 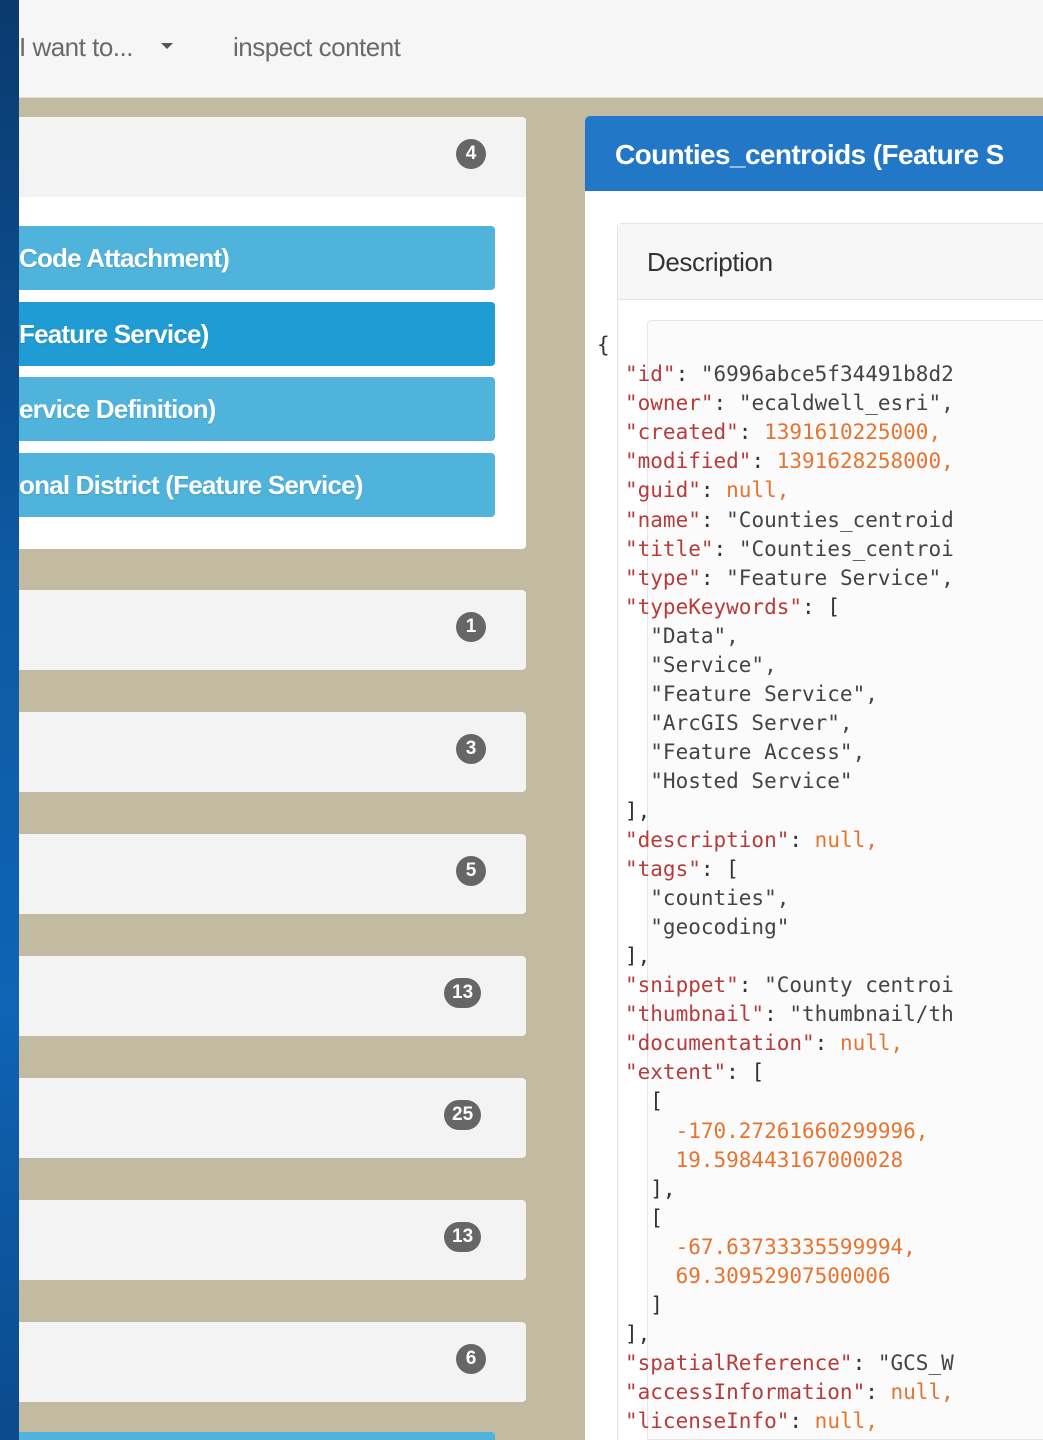 What do you see at coordinates (830, 262) in the screenshot?
I see `description-header: Description` at bounding box center [830, 262].